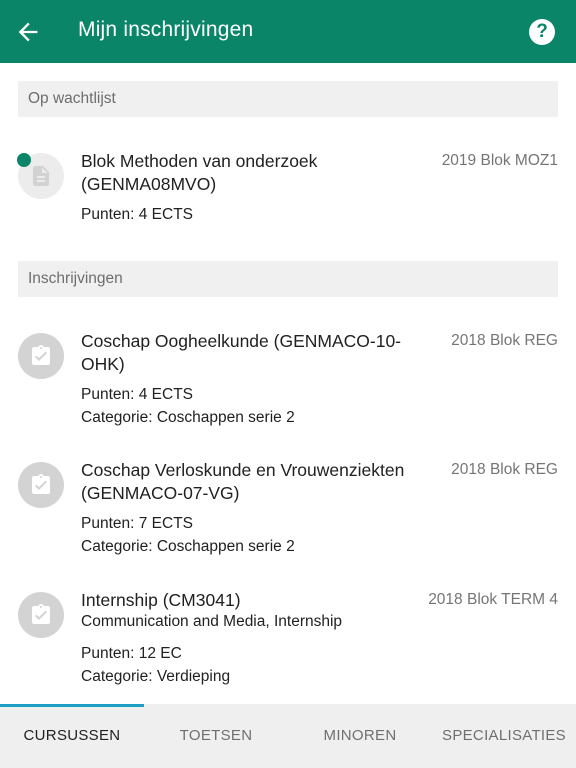 The image size is (576, 768). Describe the element at coordinates (166, 29) in the screenshot. I see `page-title: Mijn inschrijvingen` at that location.